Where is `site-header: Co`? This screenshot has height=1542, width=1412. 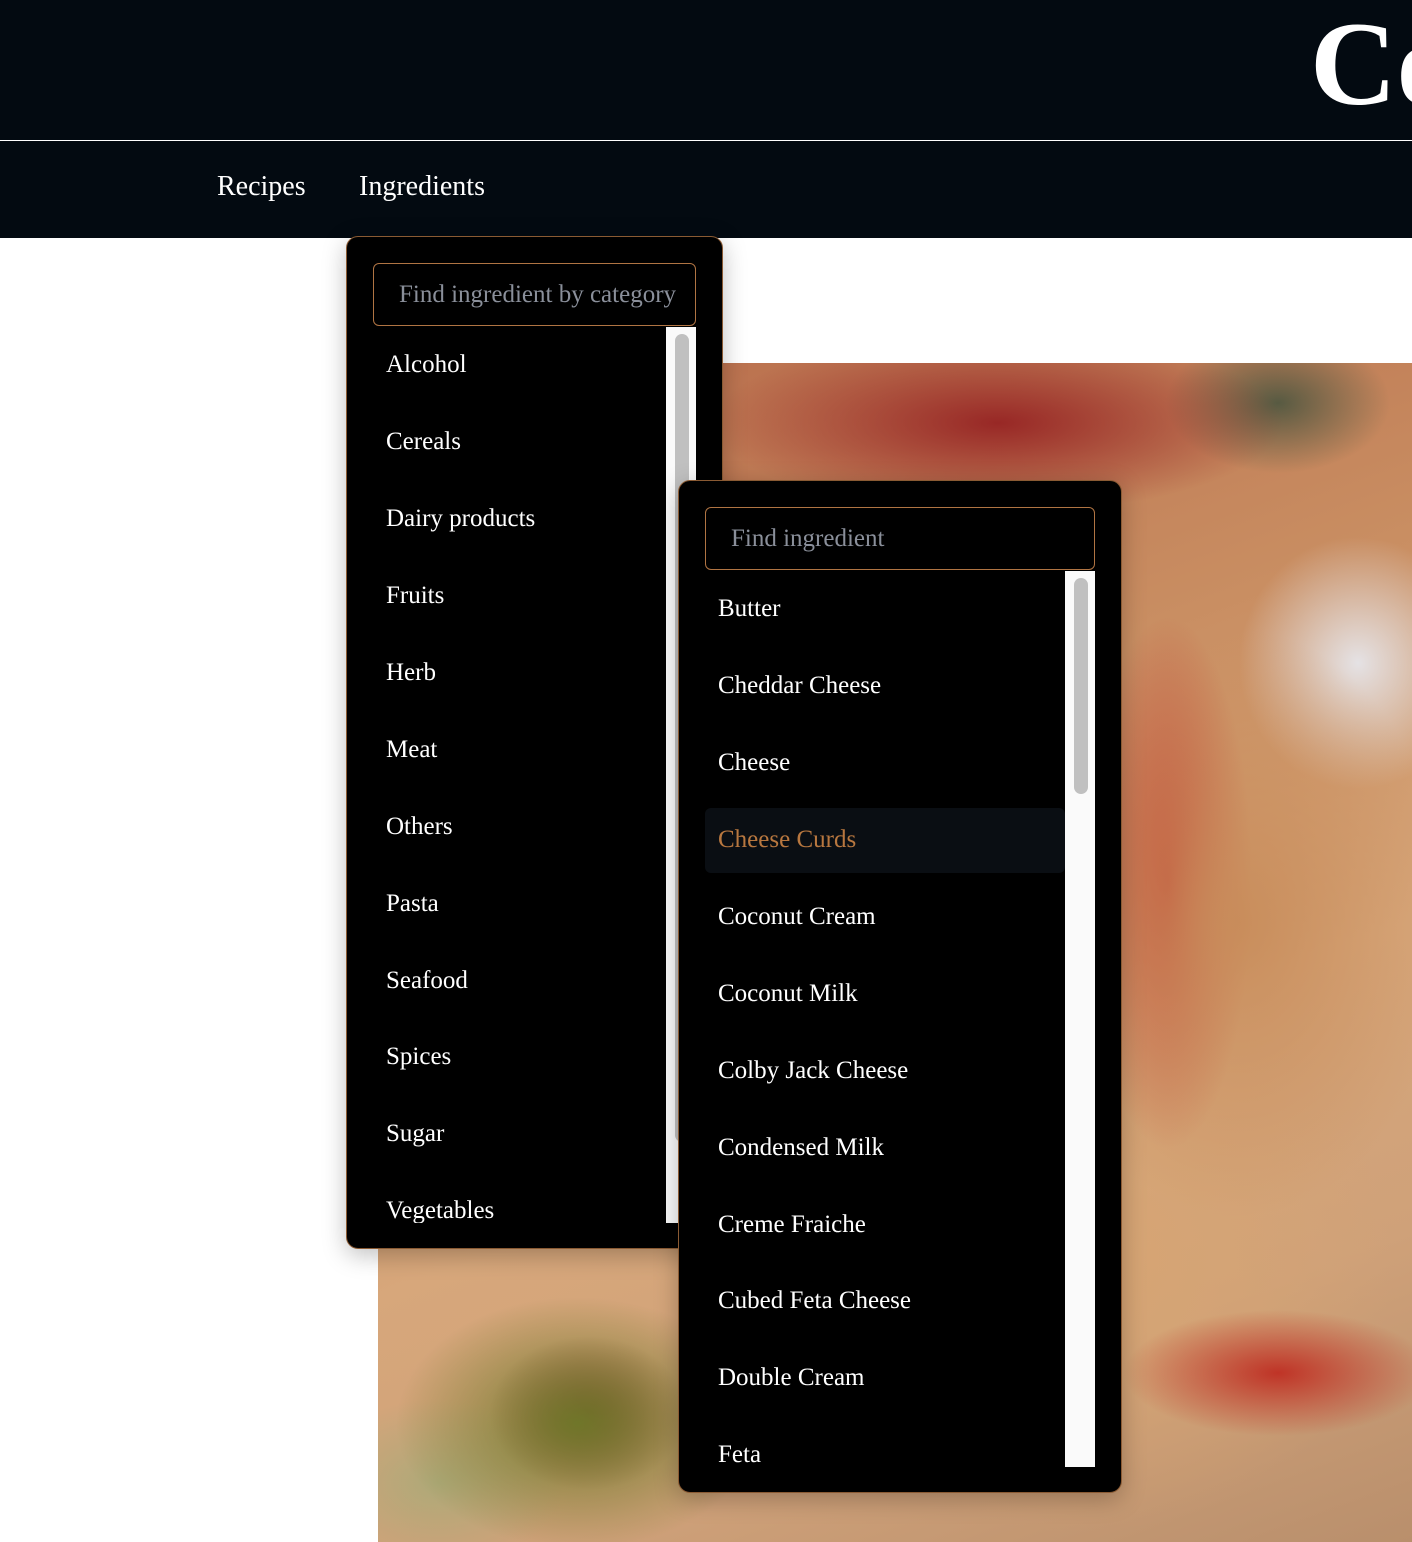
site-header: Co is located at coordinates (706, 70).